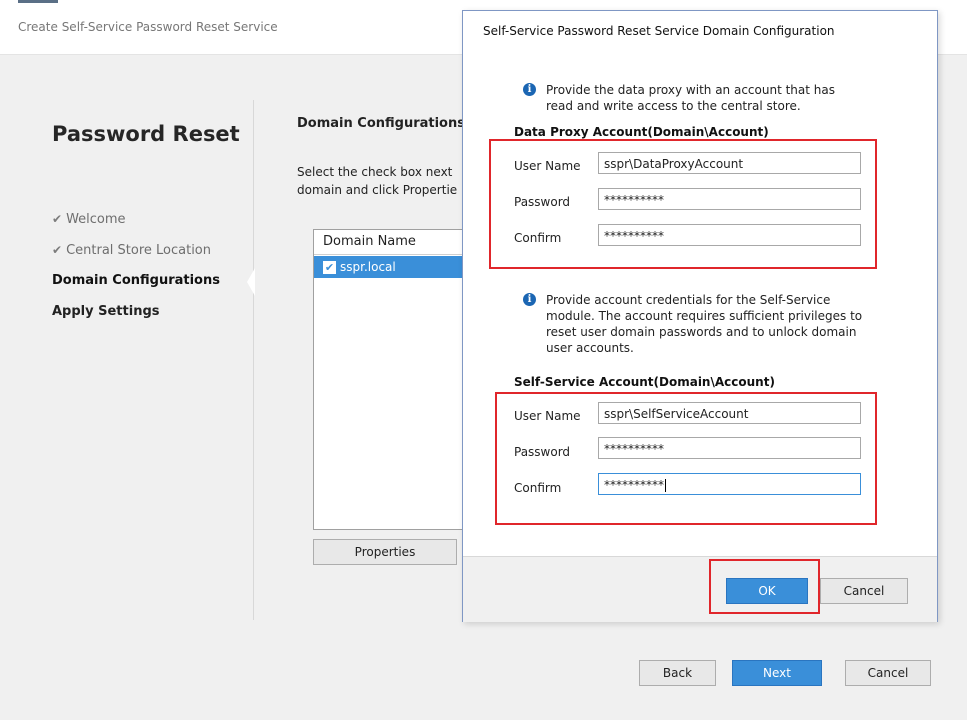 Image resolution: width=967 pixels, height=720 pixels. I want to click on sidebar-divider, so click(253, 360).